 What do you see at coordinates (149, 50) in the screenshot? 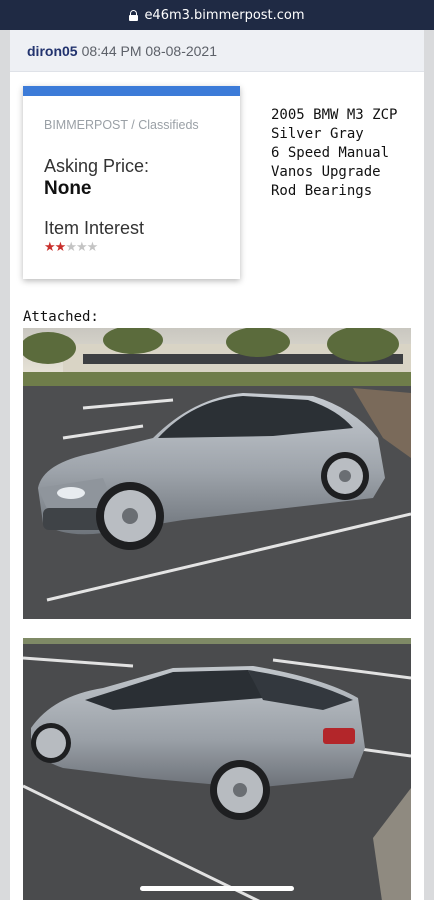
I see `post-datetime: 08:44 PM 08-08-2021` at bounding box center [149, 50].